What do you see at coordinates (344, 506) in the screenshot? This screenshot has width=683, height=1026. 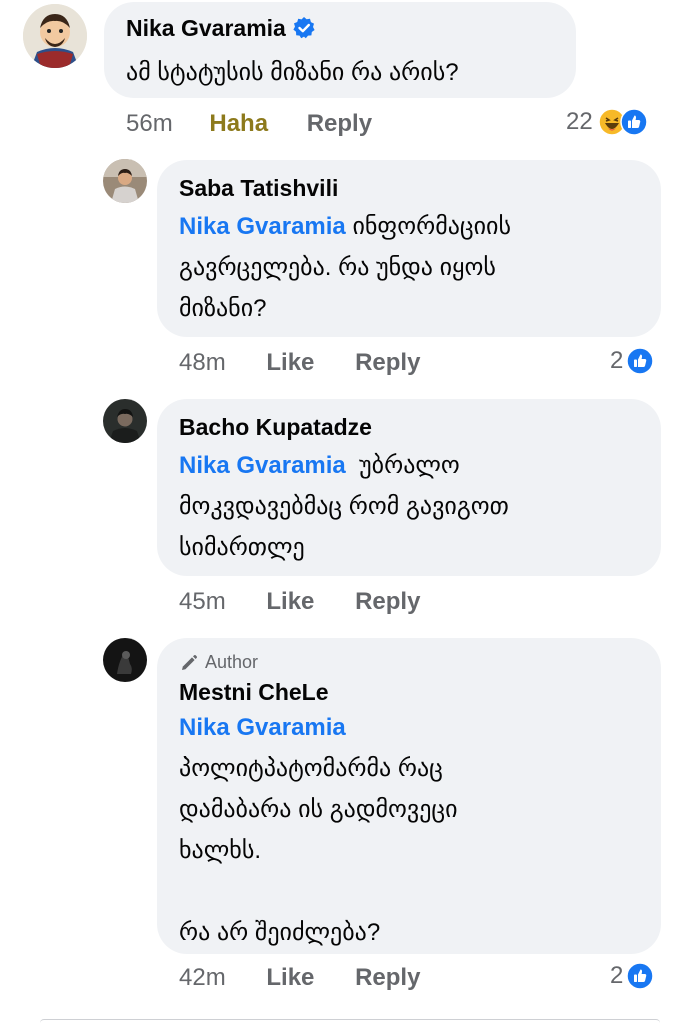 I see `text-line: მოკვდავებმაც რომ გავიგოთ` at bounding box center [344, 506].